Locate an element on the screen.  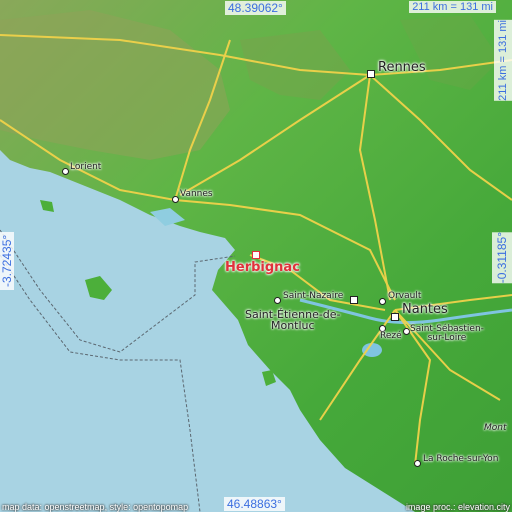
saint-sebastien-label: Saint-Sébastien- sur-Loire is located at coordinates (447, 334).